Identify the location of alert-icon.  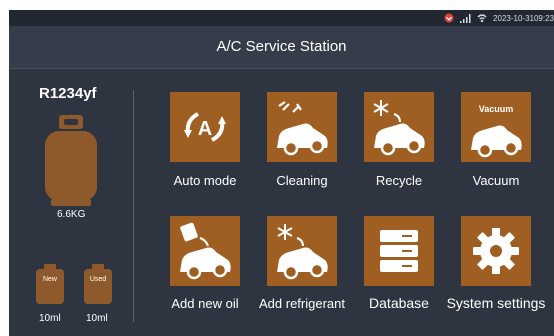
(449, 18).